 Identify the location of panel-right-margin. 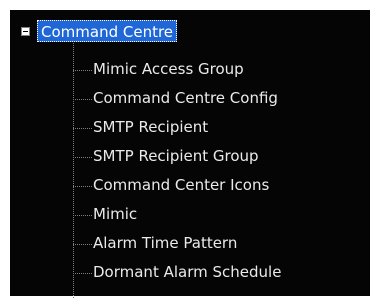
(372, 151).